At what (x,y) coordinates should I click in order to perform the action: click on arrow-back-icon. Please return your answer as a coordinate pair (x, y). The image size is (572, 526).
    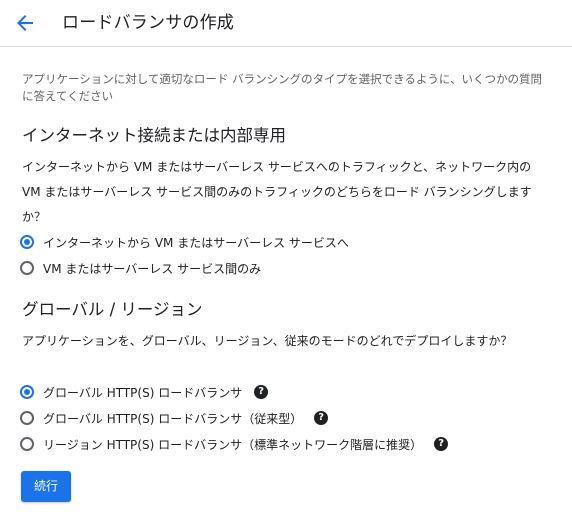
    Looking at the image, I should click on (25, 23).